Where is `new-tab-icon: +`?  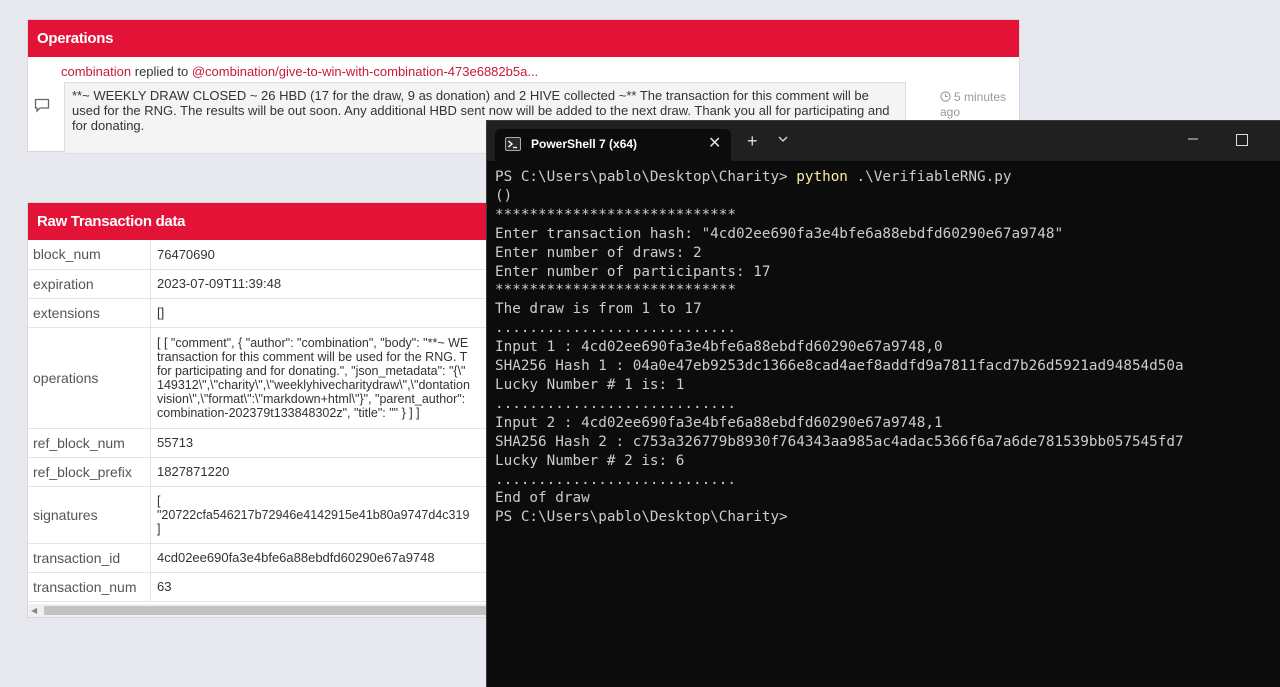
new-tab-icon: + is located at coordinates (752, 141).